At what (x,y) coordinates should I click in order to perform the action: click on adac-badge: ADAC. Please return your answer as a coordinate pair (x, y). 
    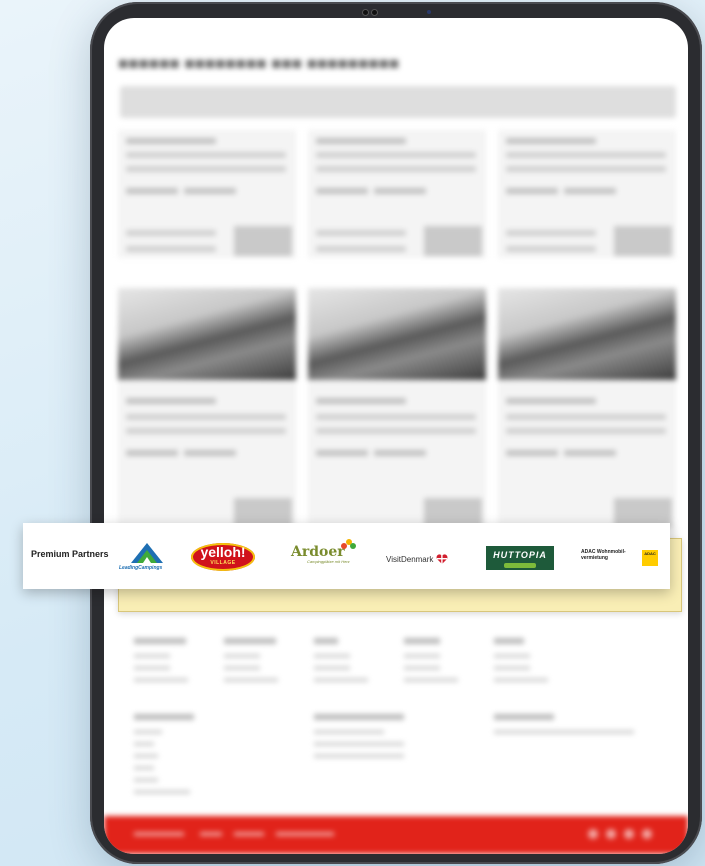
    Looking at the image, I should click on (650, 558).